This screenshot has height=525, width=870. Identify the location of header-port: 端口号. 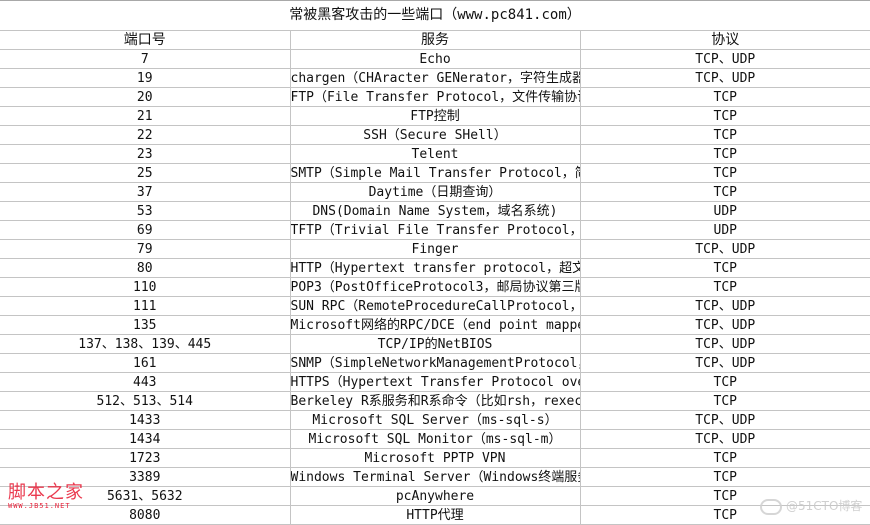
(145, 40).